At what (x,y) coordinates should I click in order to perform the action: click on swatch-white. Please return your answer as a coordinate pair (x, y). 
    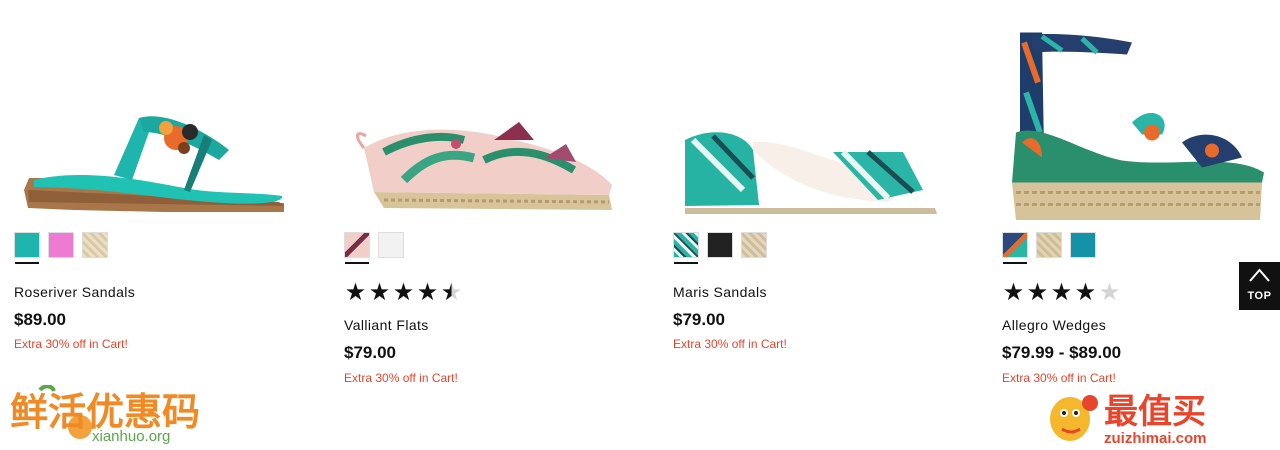
    Looking at the image, I should click on (391, 245).